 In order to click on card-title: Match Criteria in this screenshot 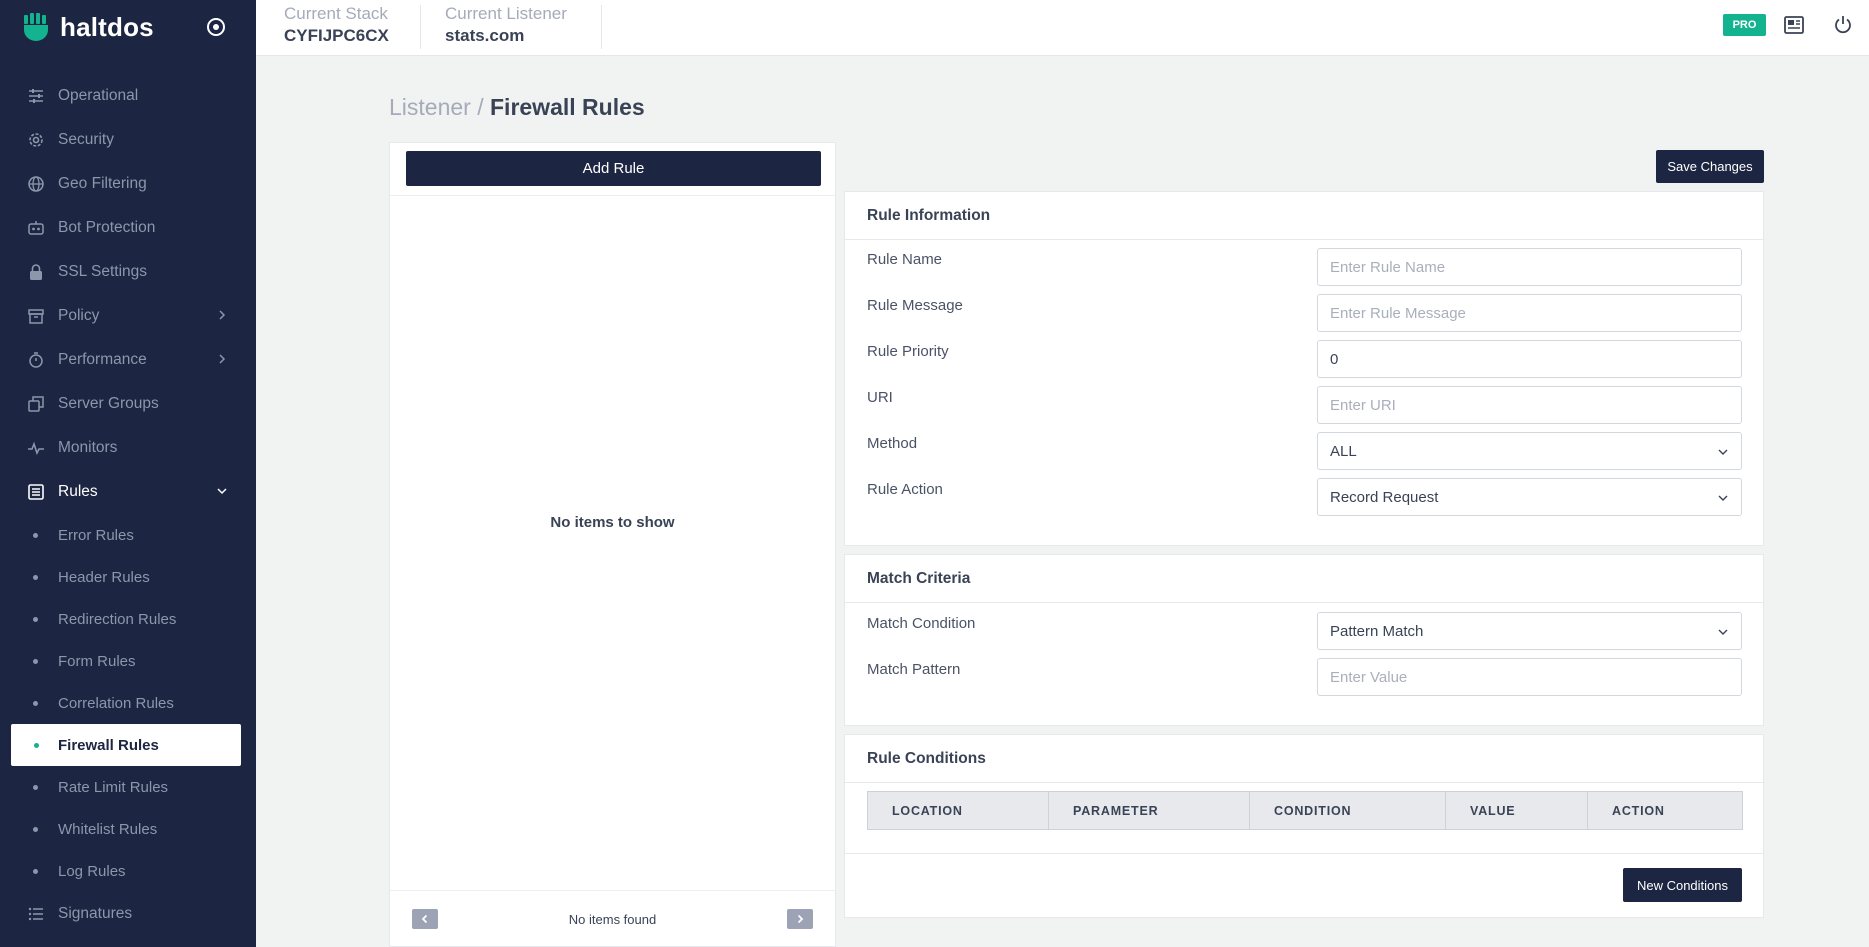, I will do `click(1304, 579)`.